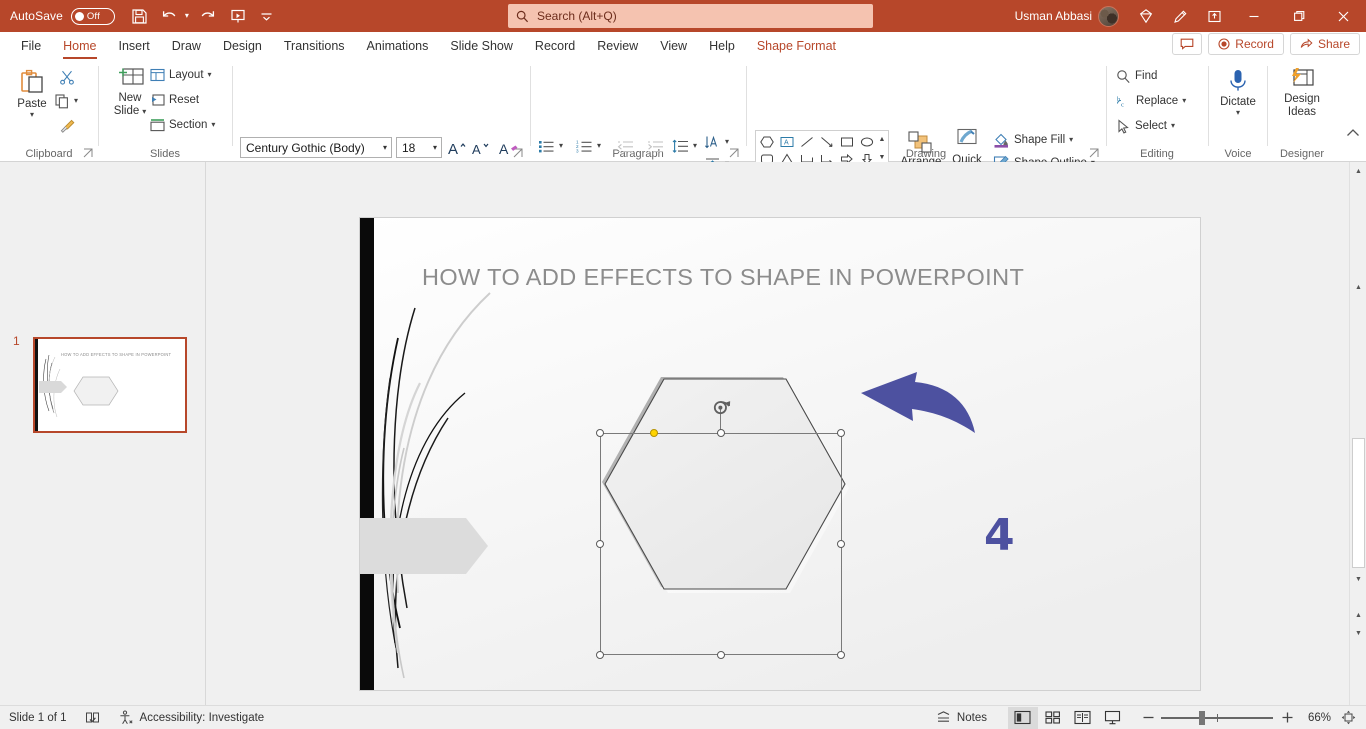 The width and height of the screenshot is (1366, 729). I want to click on restore-button, so click(1298, 16).